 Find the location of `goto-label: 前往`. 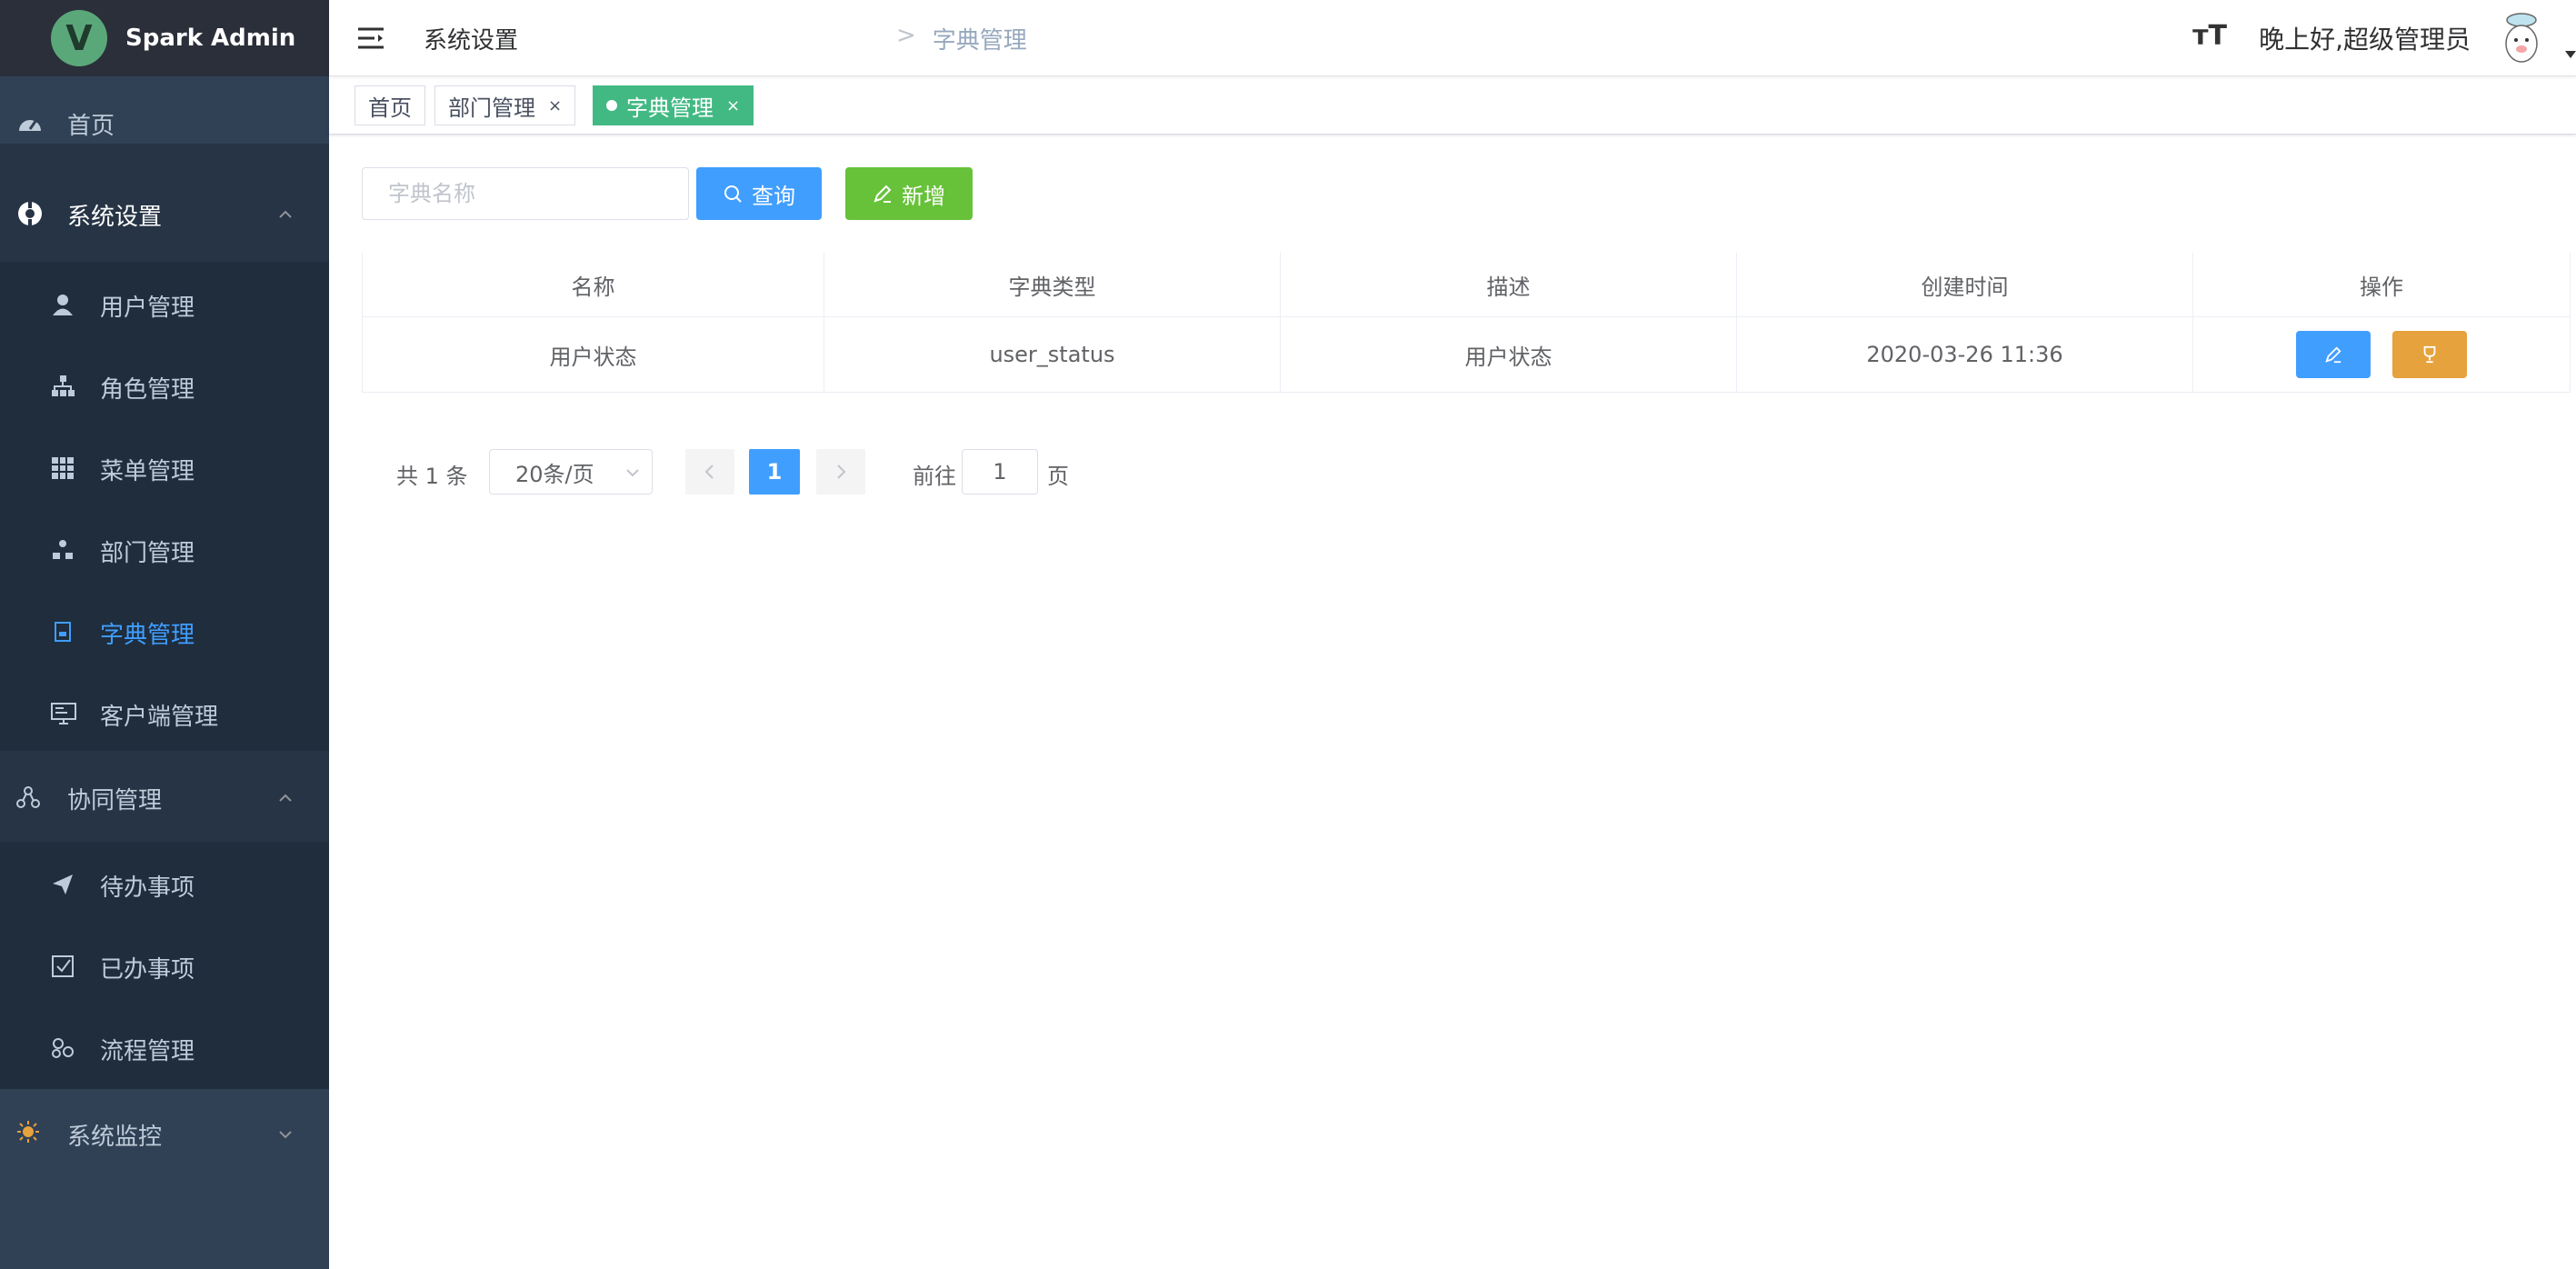

goto-label: 前往 is located at coordinates (935, 477).